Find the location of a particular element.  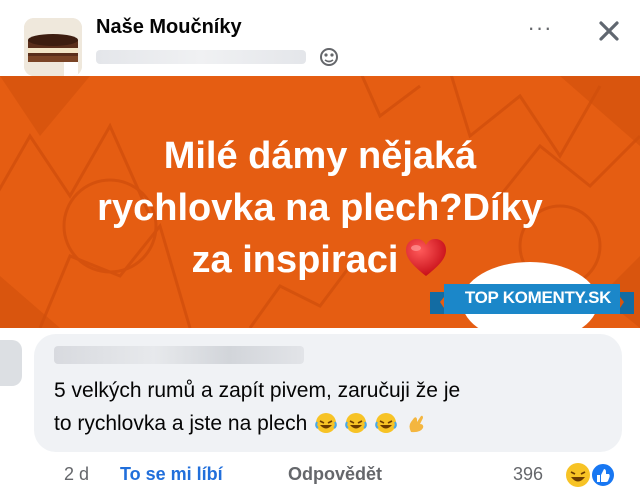

image-text-line-2: rychlovka na plech?Díky is located at coordinates (320, 208).